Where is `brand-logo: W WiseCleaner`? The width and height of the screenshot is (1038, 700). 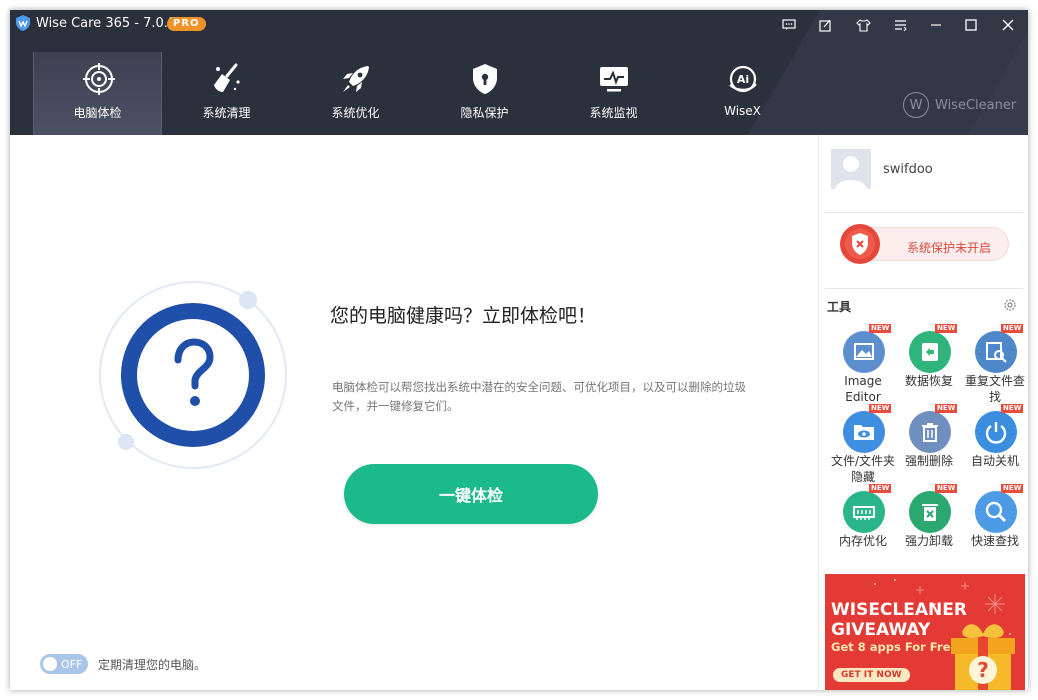
brand-logo: W WiseCleaner is located at coordinates (959, 105).